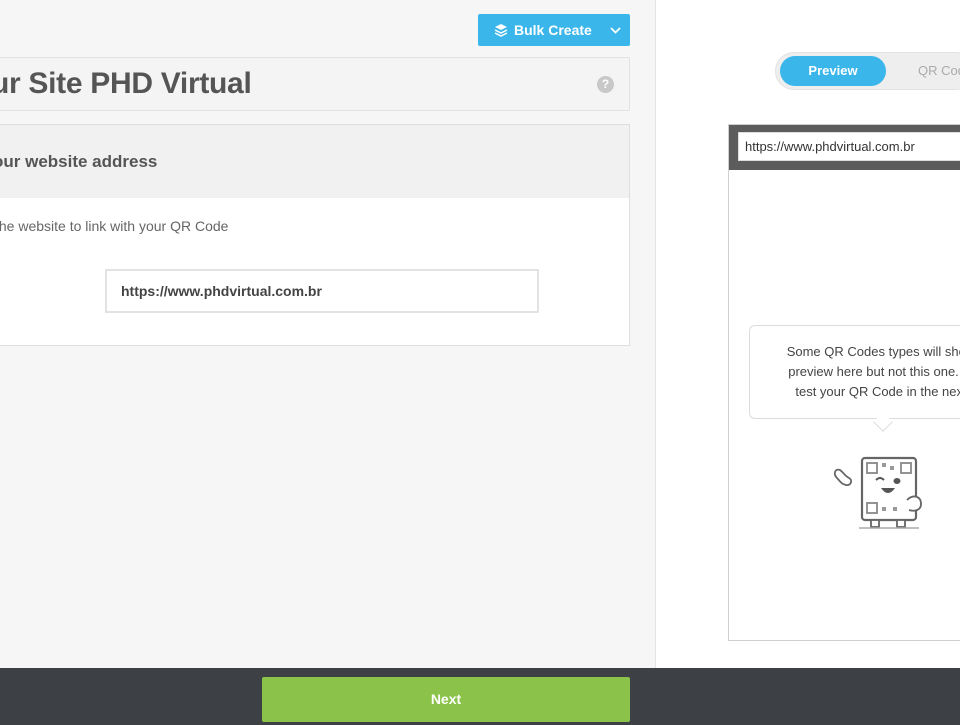  Describe the element at coordinates (877, 391) in the screenshot. I see `bubble-line: test your QR Code in the next` at that location.